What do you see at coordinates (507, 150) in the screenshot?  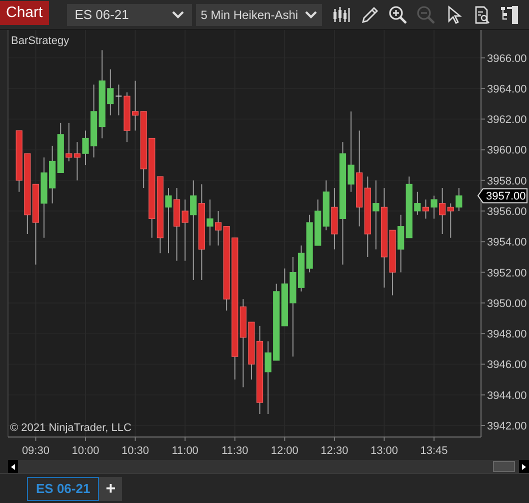 I see `price-label: 3960.00` at bounding box center [507, 150].